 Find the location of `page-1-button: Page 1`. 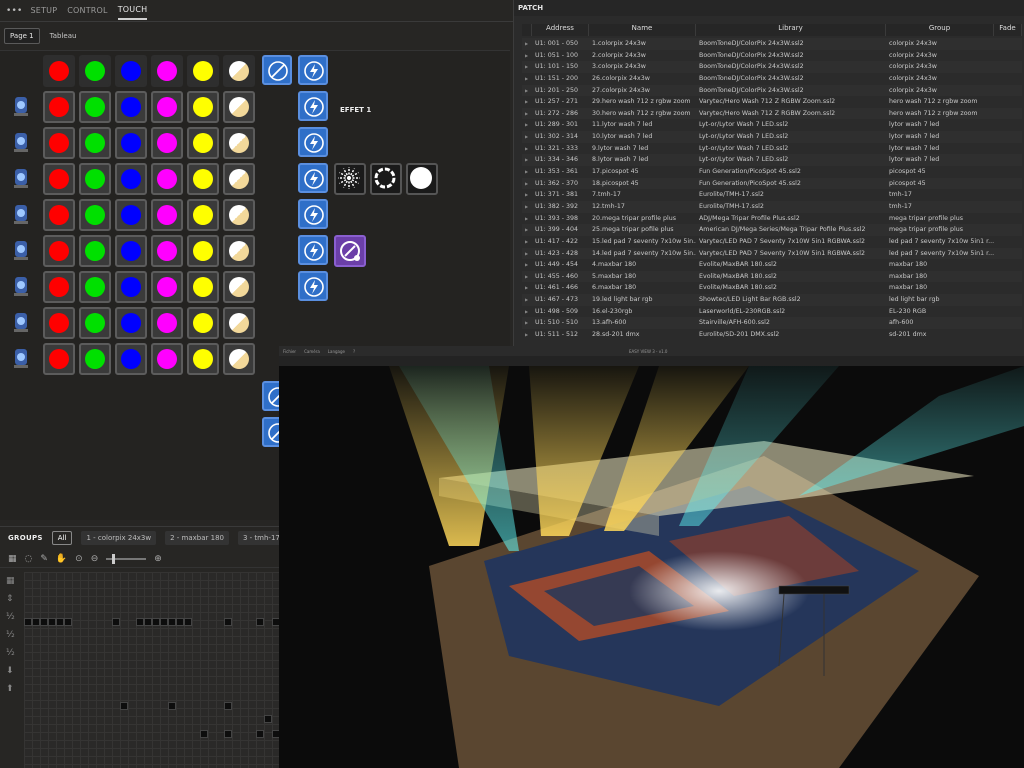

page-1-button: Page 1 is located at coordinates (22, 36).